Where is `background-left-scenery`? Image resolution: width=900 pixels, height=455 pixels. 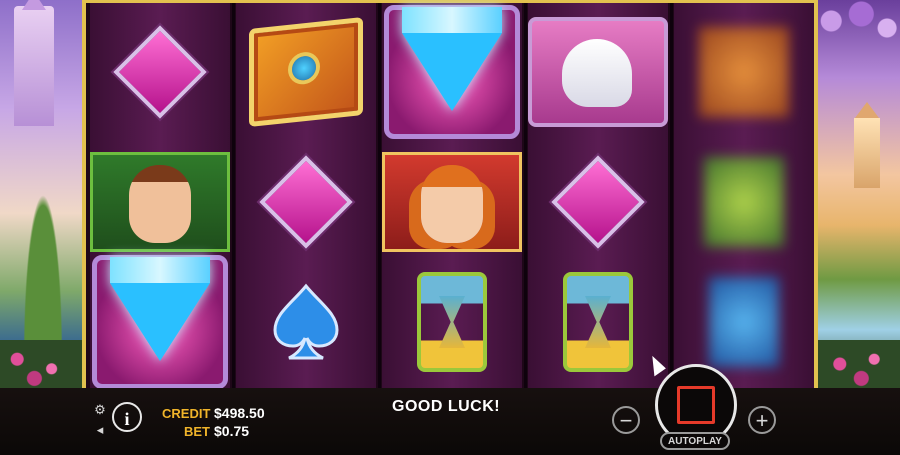
background-left-scenery is located at coordinates (43, 194).